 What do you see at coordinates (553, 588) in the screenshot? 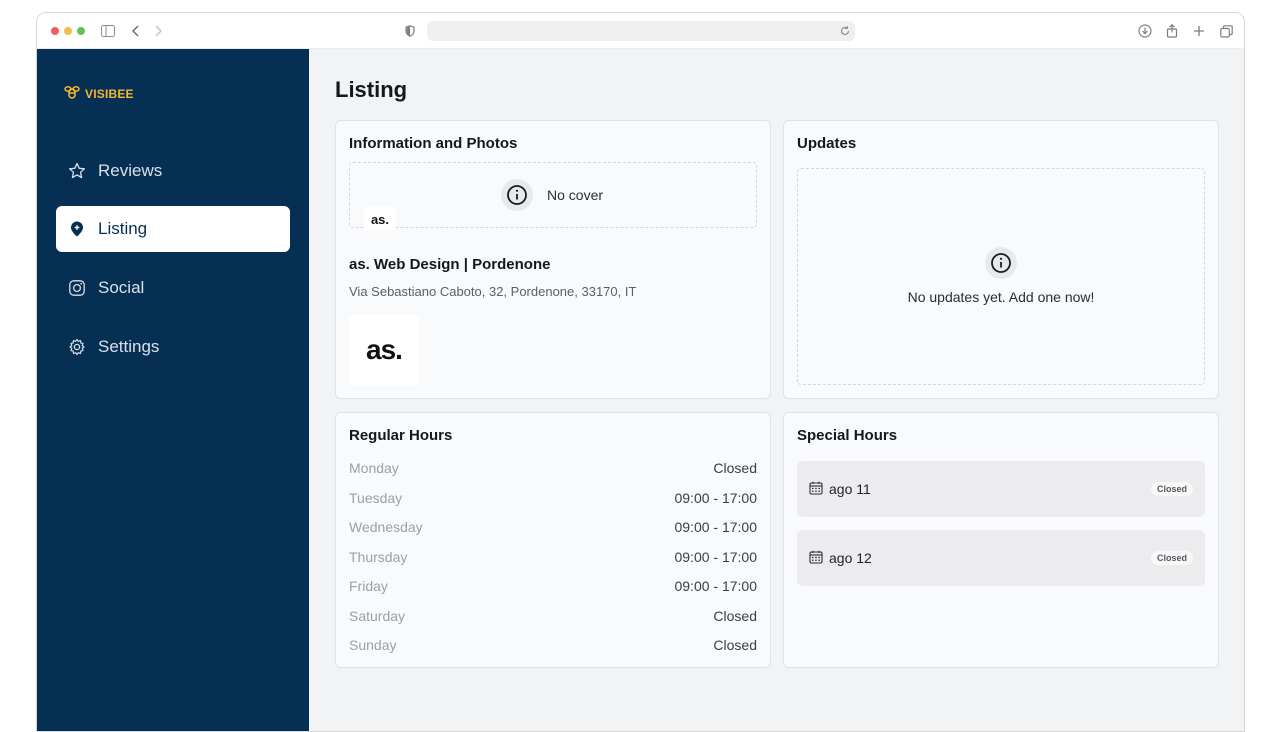
I see `hours-row: Friday 09:00 - 17:00` at bounding box center [553, 588].